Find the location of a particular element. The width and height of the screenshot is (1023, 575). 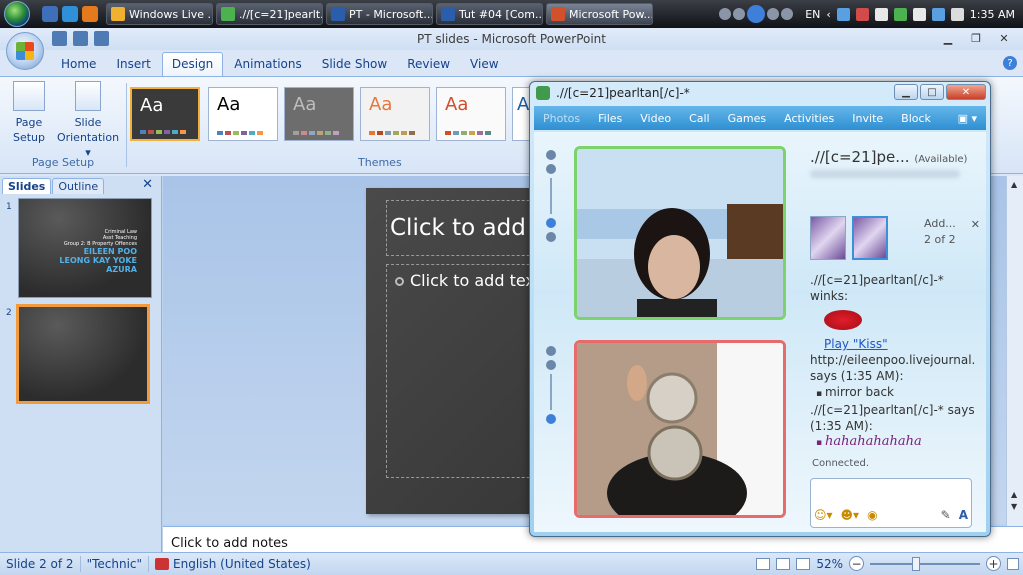

next-icon is located at coordinates (773, 14).